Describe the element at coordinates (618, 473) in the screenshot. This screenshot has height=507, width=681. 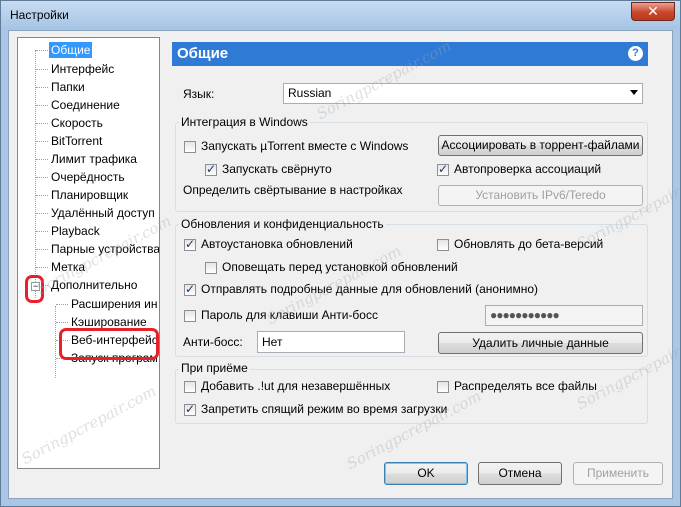
I see `apply-button: Применить` at that location.